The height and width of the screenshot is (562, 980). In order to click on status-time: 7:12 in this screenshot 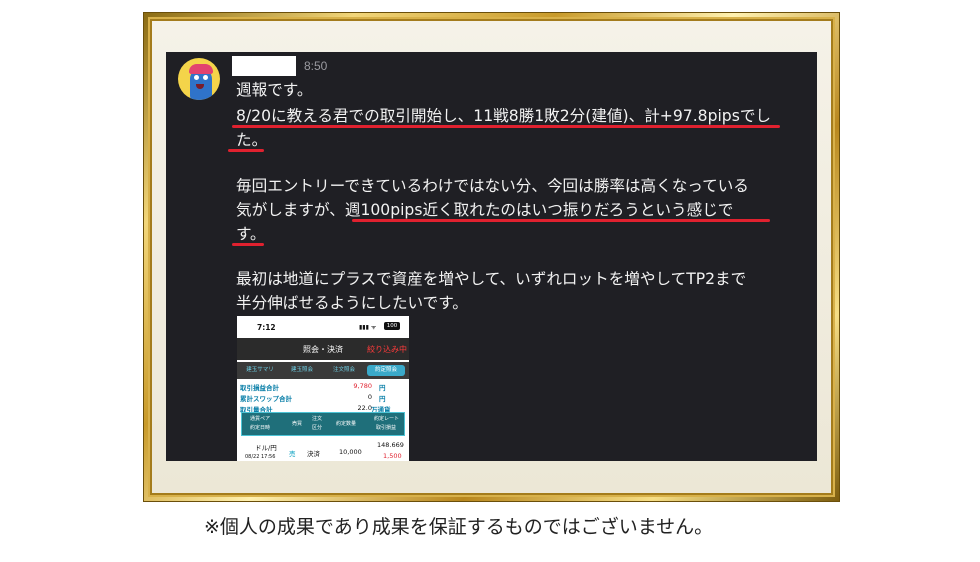, I will do `click(266, 327)`.